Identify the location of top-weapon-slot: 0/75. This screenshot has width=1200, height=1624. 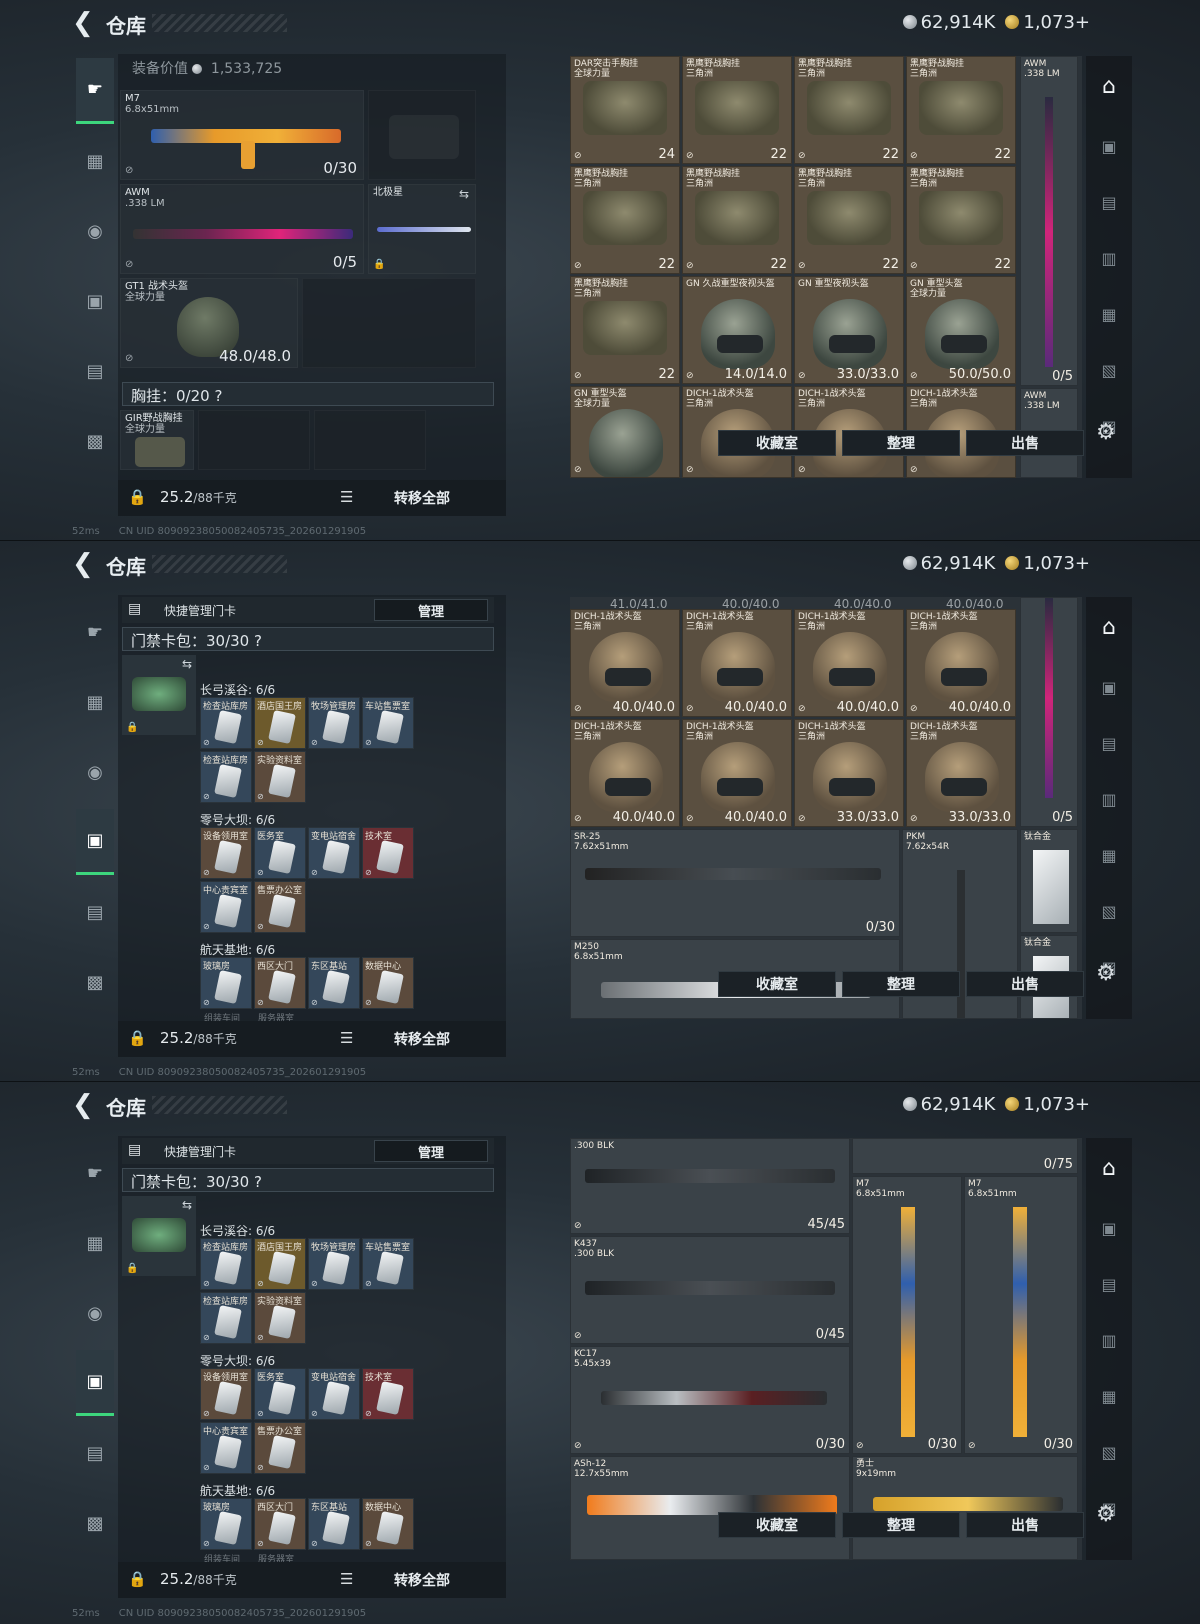
(965, 1156).